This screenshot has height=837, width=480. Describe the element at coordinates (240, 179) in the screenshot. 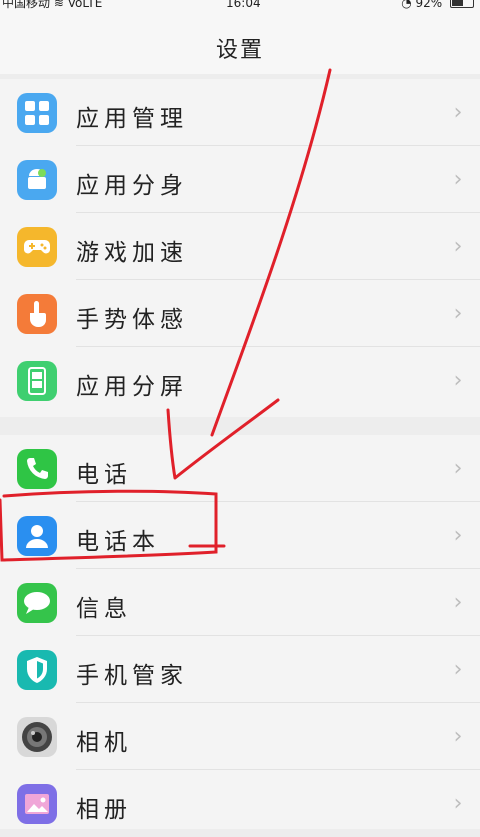

I see `settings-item-app-clone: 应用分身 ›` at that location.